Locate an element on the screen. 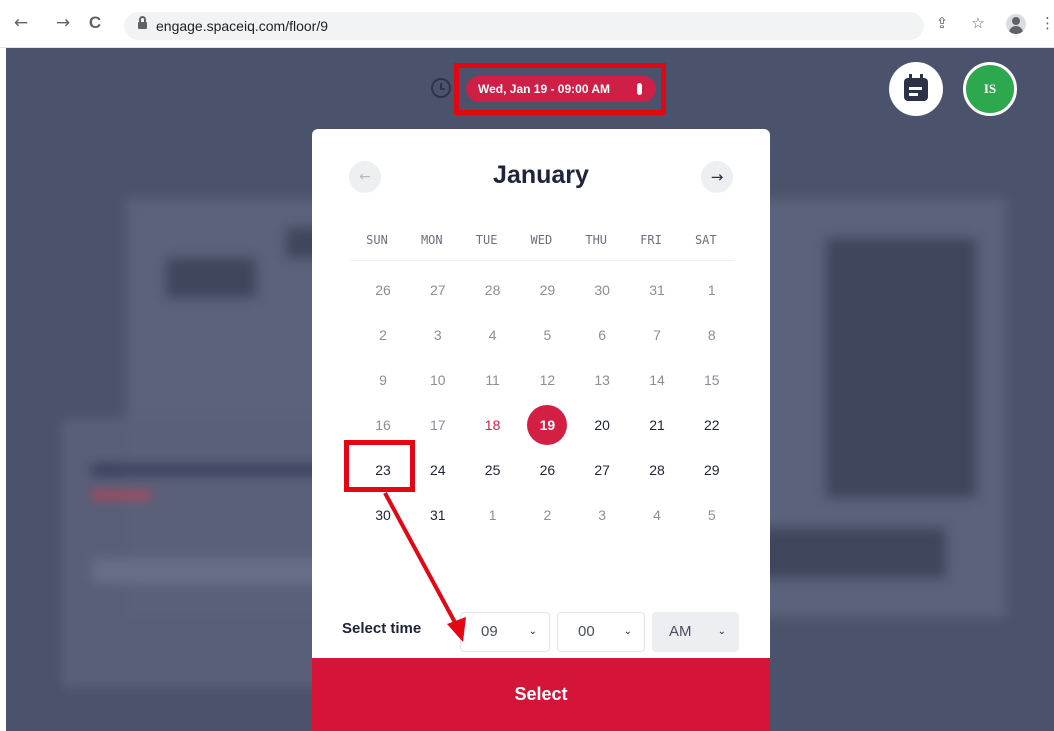 The width and height of the screenshot is (1054, 731). weekday-label: WED is located at coordinates (541, 240).